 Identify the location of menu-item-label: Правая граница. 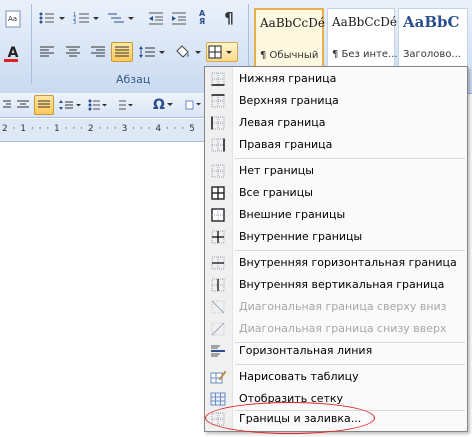
(286, 144).